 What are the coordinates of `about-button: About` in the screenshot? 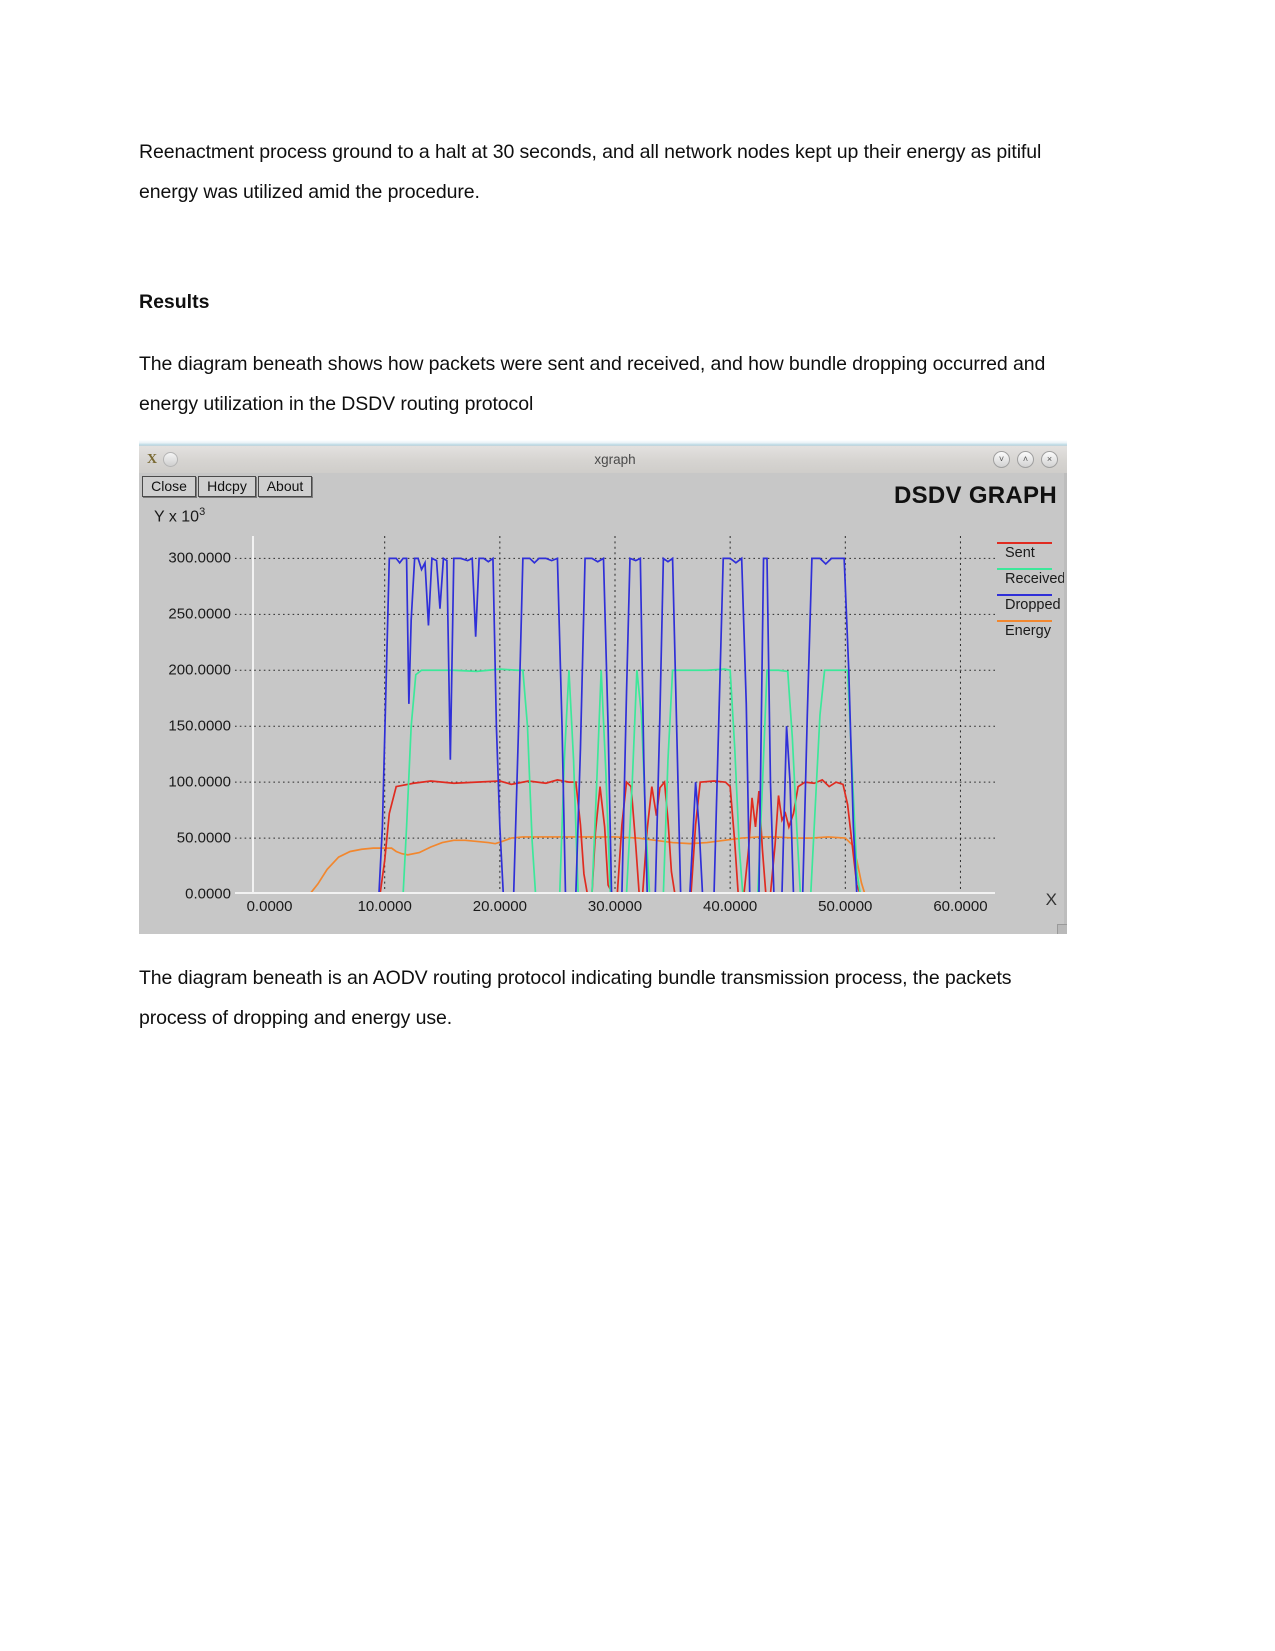 It's located at (285, 486).